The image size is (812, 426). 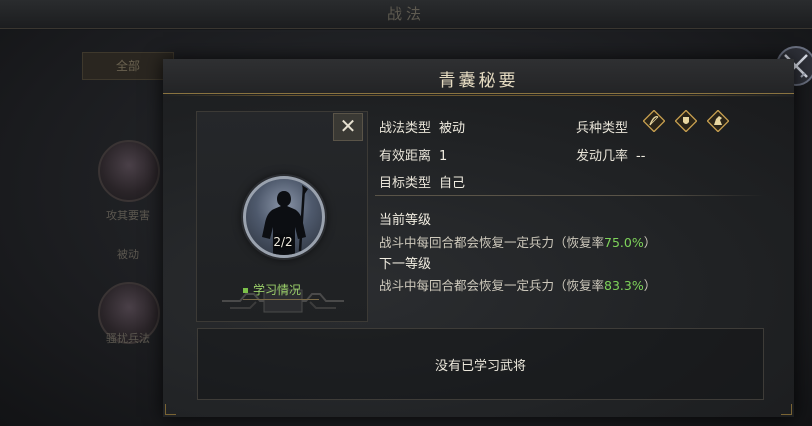 I want to click on next-level-desc: 战斗中每回合都会恢复一定兵力（恢复率83.3%）, so click(x=517, y=284).